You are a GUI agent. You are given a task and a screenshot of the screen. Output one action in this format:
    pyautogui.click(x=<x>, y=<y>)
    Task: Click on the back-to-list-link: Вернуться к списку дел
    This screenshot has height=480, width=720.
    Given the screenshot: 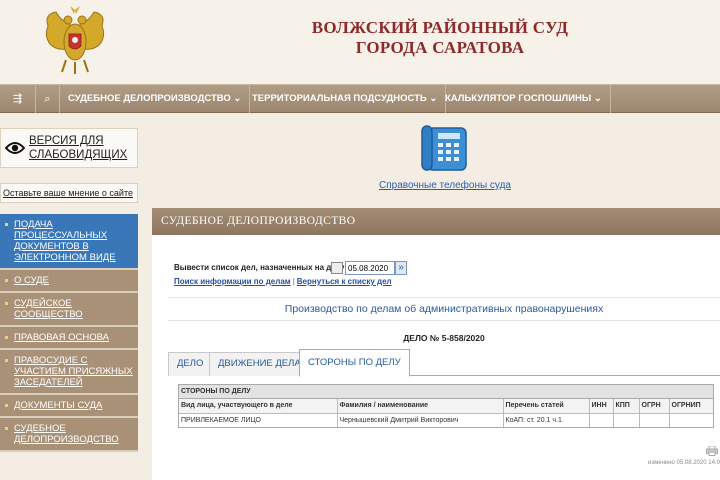 What is the action you would take?
    pyautogui.click(x=344, y=281)
    